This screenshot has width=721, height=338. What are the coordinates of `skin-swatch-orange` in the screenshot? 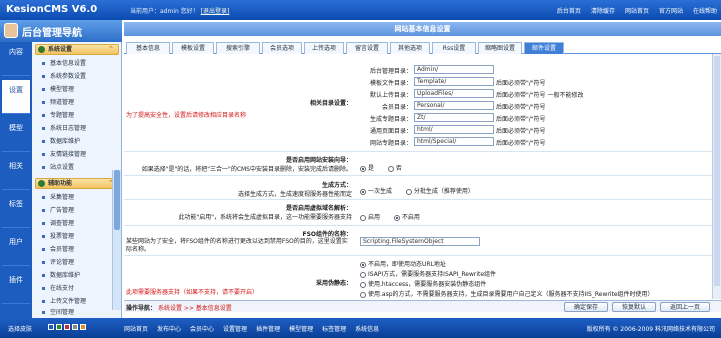 It's located at (83, 327).